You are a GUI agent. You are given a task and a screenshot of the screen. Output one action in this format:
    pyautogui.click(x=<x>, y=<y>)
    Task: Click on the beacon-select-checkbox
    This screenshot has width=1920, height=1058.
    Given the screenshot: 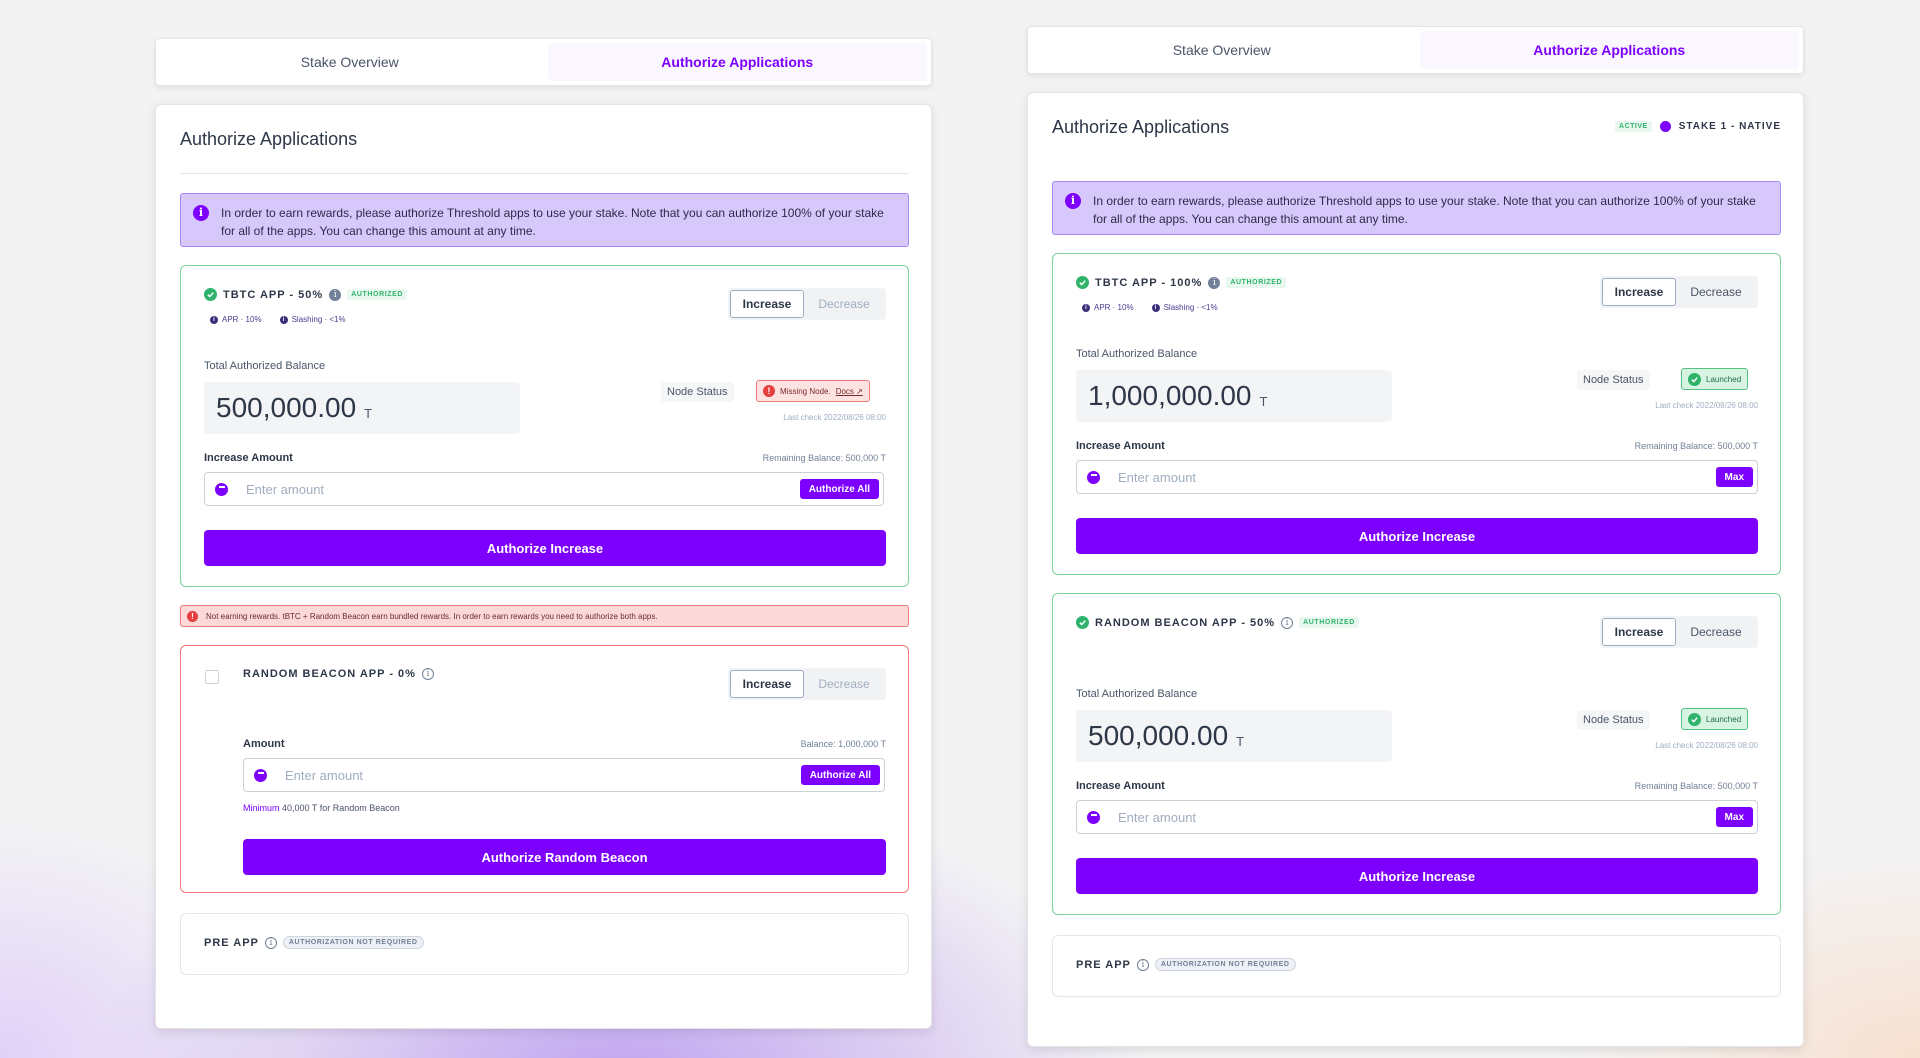 What is the action you would take?
    pyautogui.click(x=212, y=677)
    